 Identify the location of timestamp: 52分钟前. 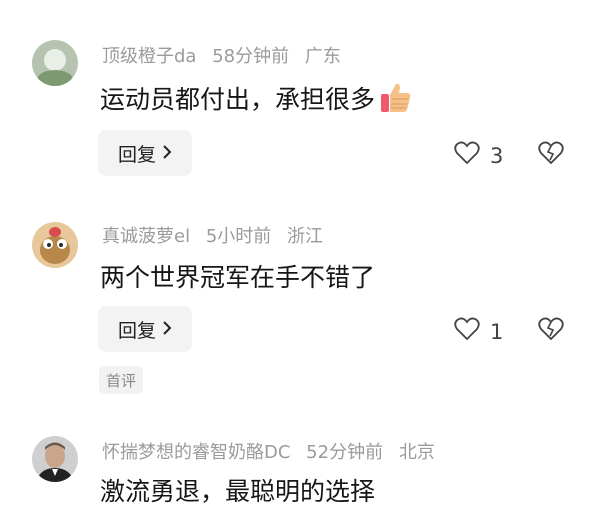
(345, 452).